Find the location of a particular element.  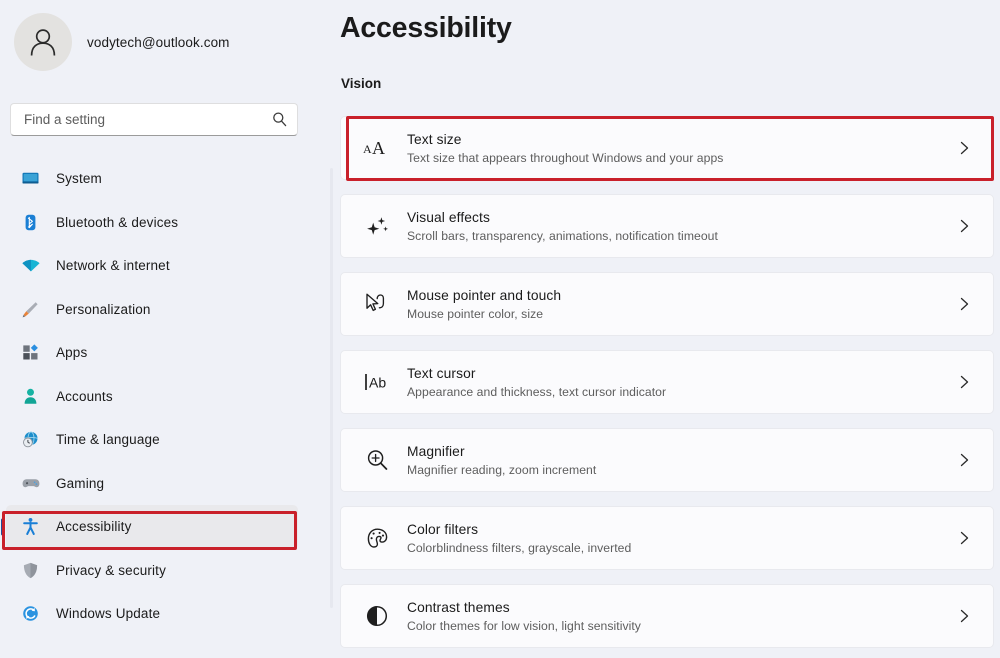

sidebar-item-accessibility: Accessibility is located at coordinates (152, 527).